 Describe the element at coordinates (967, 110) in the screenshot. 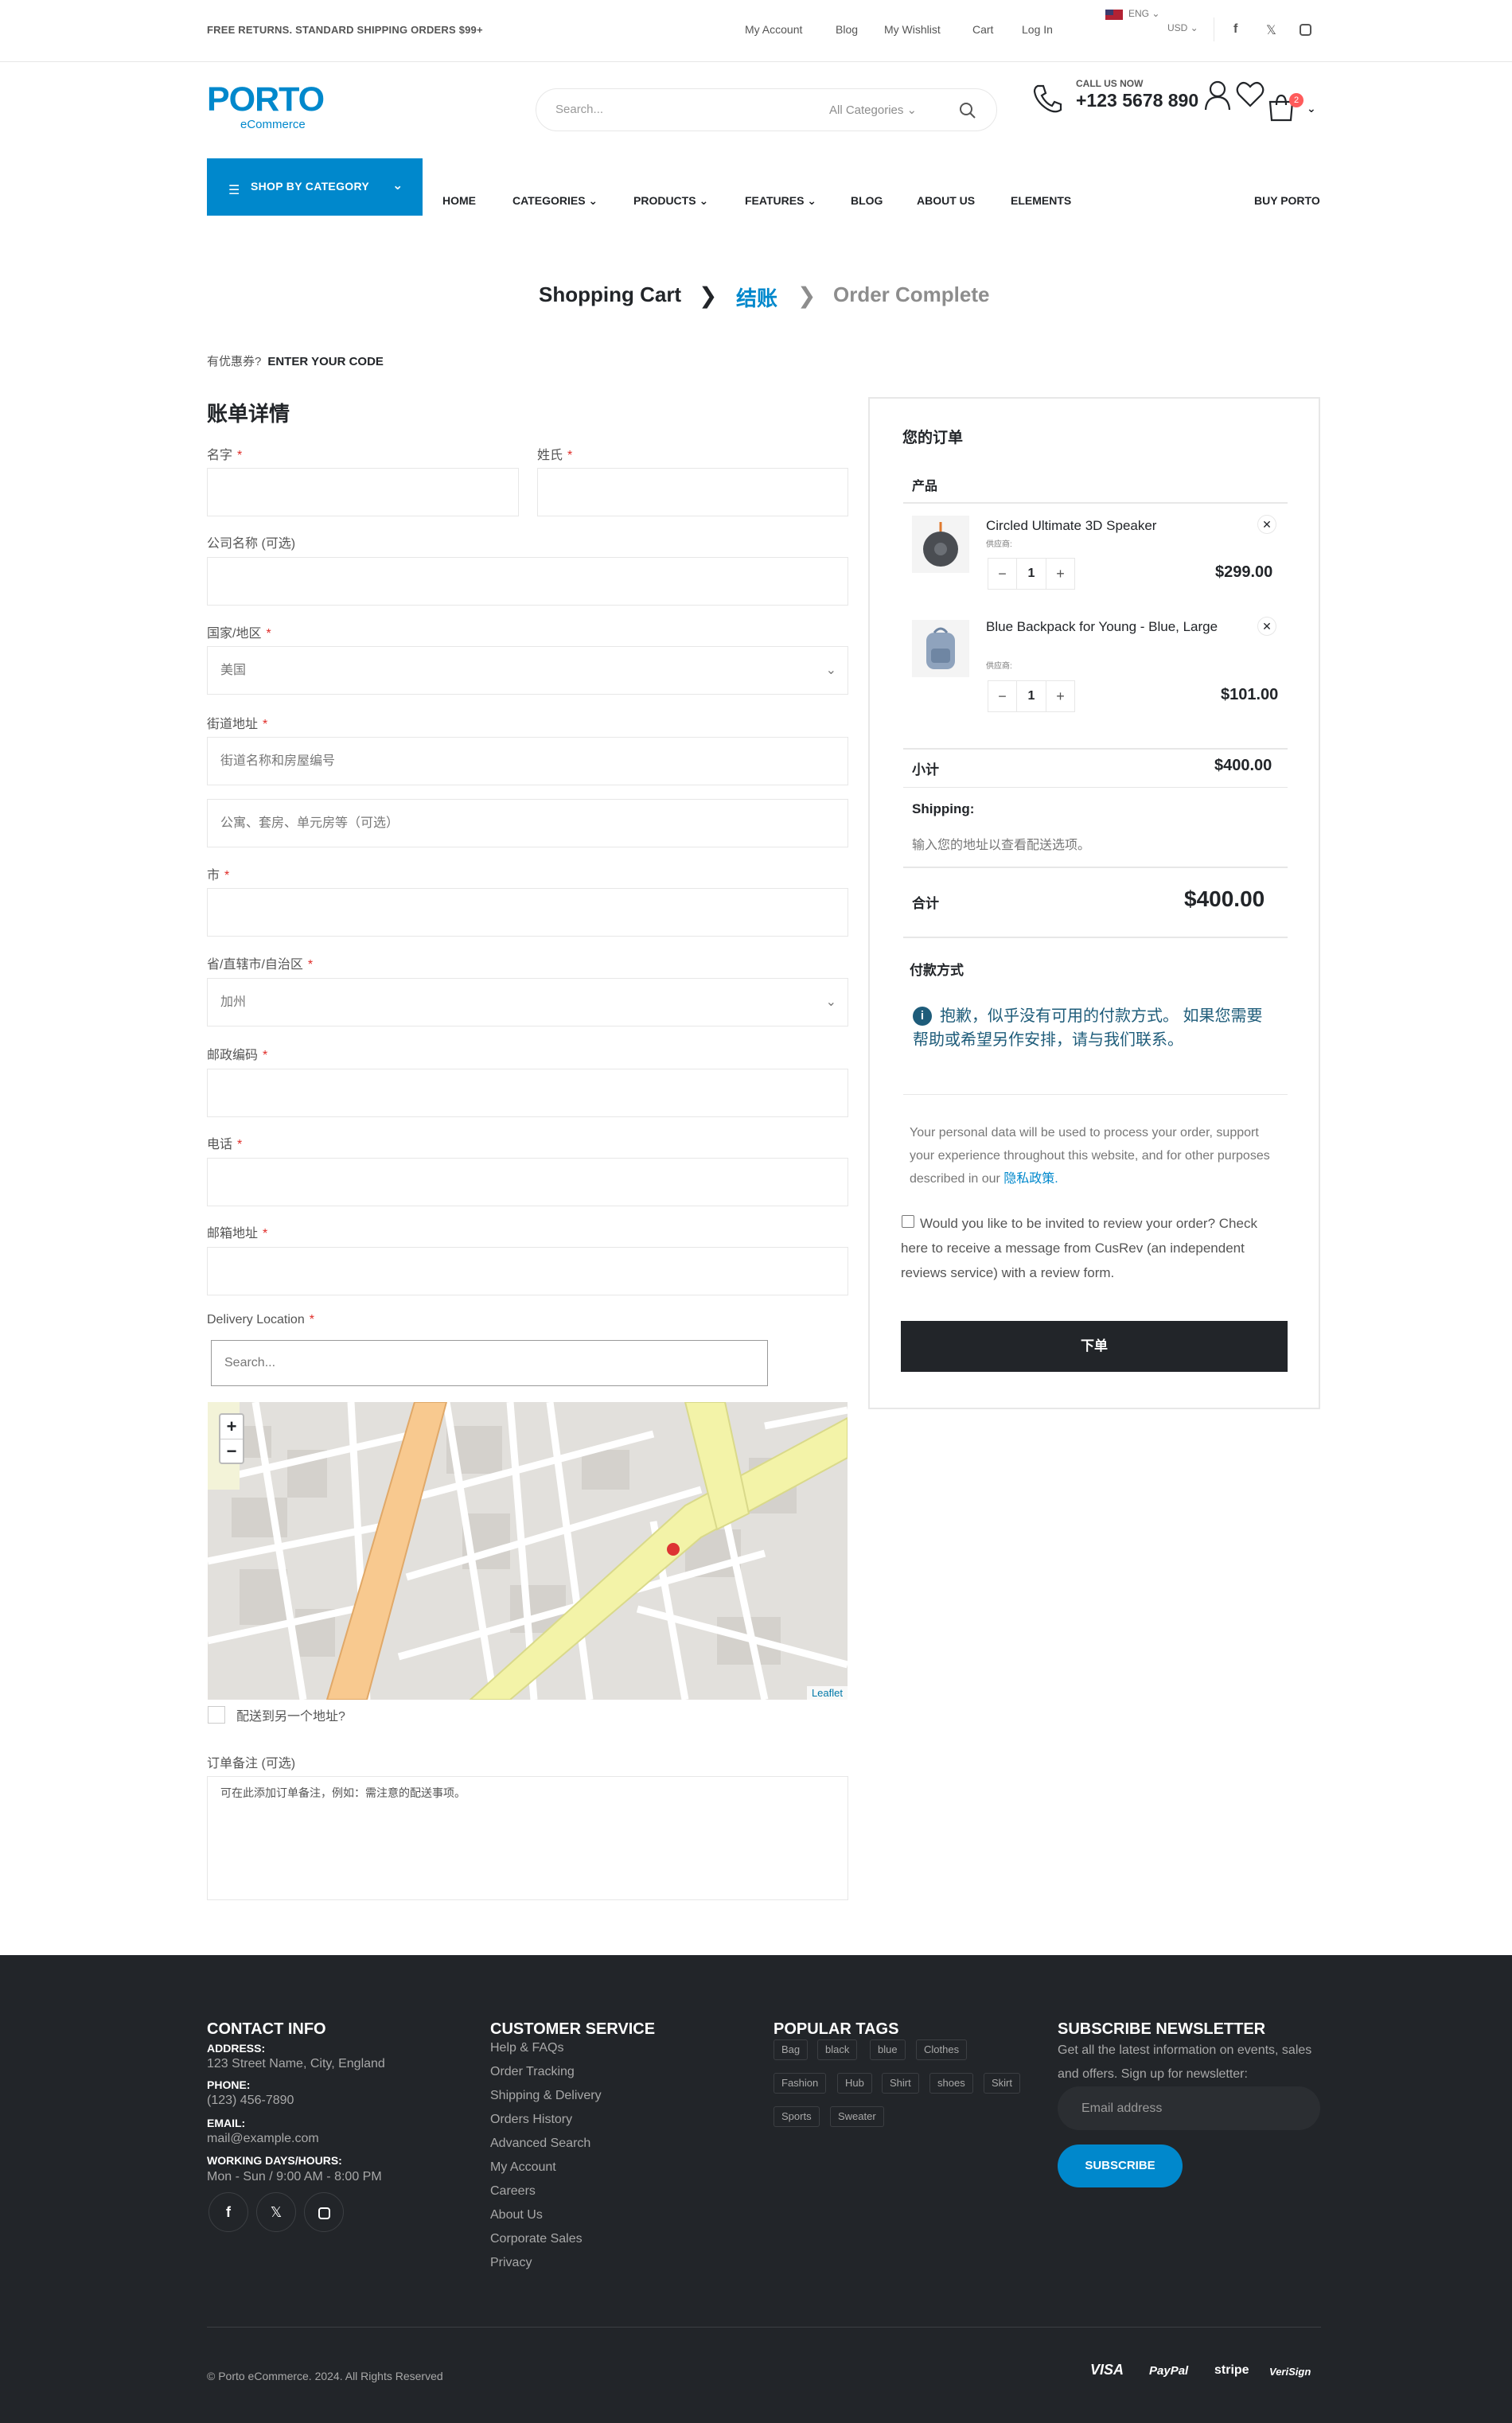

I see `search-icon` at that location.